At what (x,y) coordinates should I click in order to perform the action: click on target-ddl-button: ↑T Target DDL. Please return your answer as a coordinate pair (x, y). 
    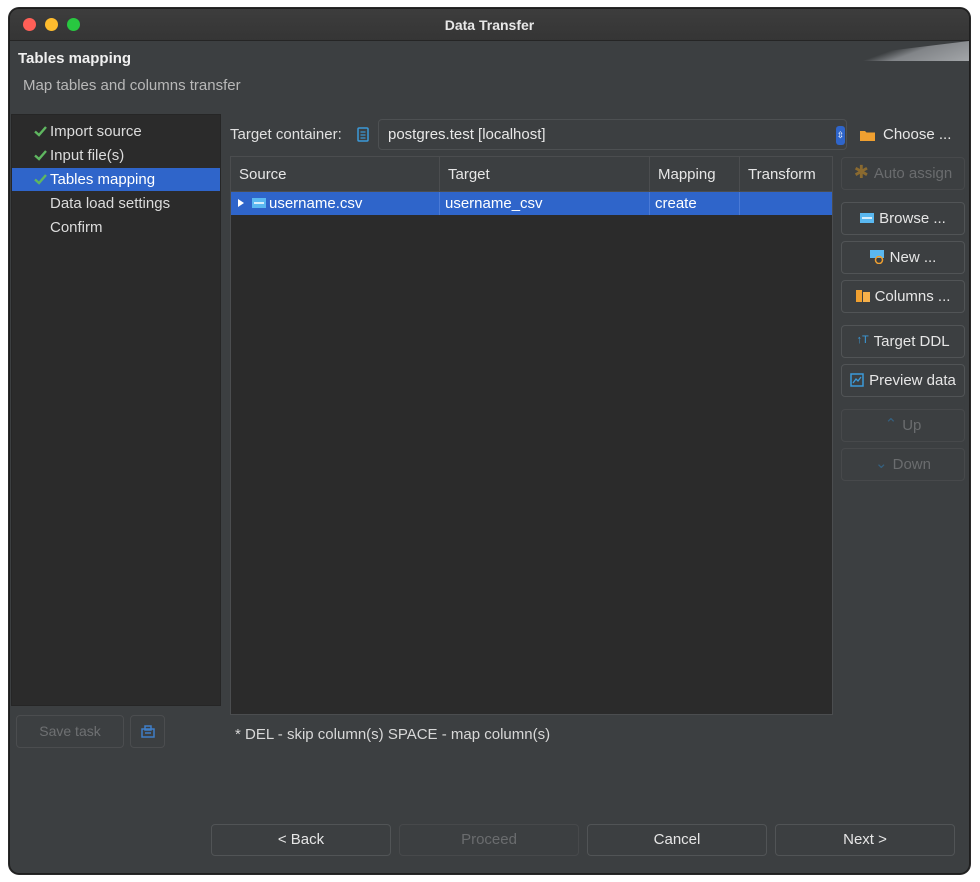
    Looking at the image, I should click on (903, 341).